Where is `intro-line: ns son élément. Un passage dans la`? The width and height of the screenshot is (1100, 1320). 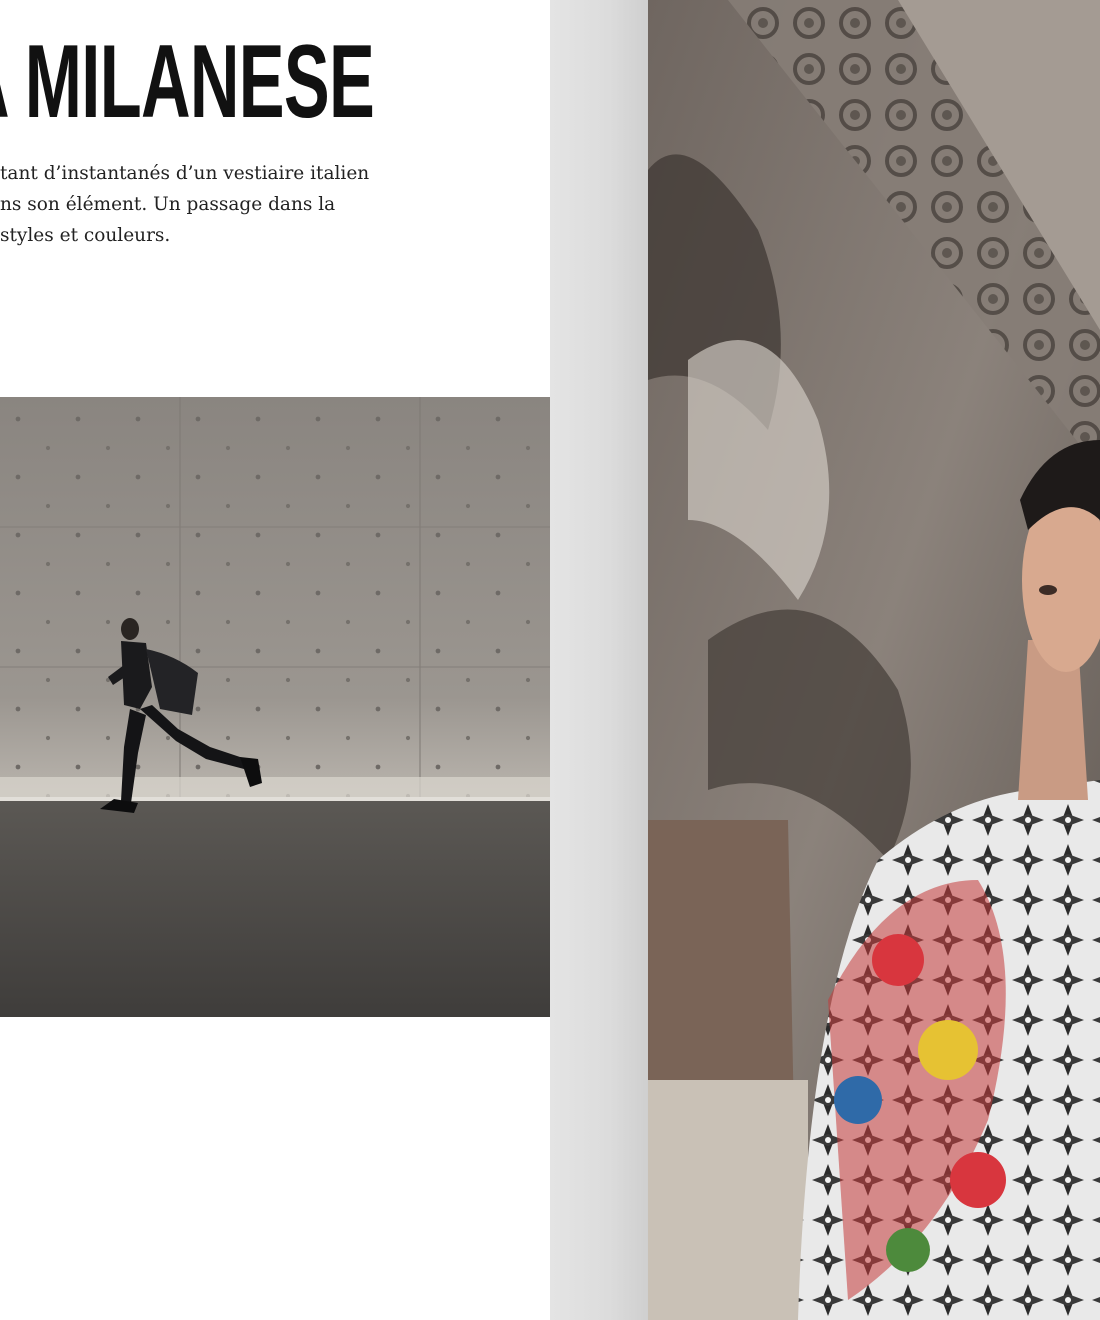
intro-line: ns son élément. Un passage dans la is located at coordinates (168, 204).